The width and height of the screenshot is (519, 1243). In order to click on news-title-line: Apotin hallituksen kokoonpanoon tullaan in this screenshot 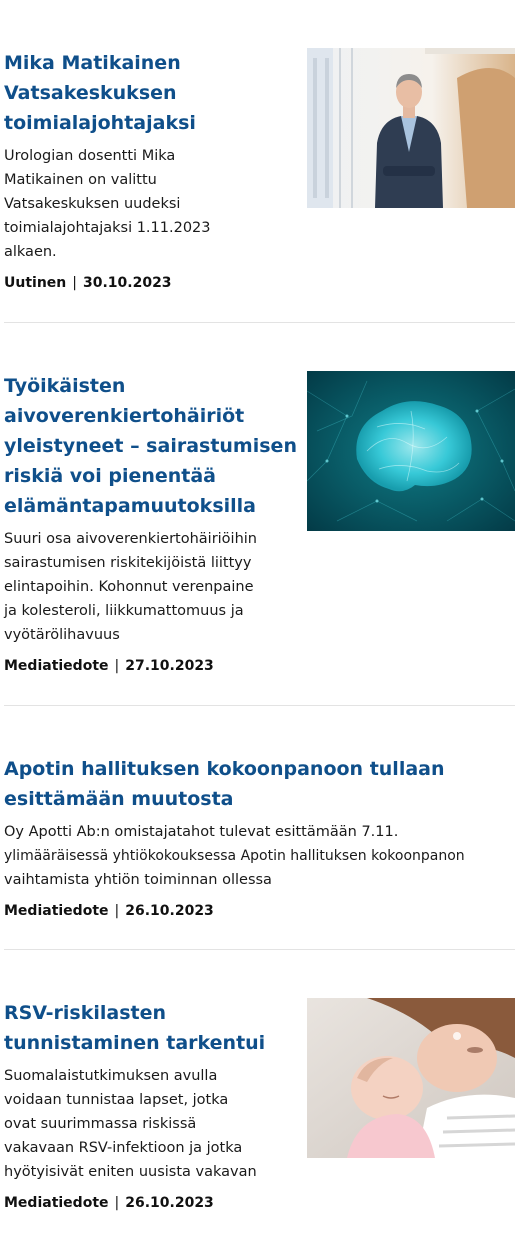, I will do `click(224, 769)`.